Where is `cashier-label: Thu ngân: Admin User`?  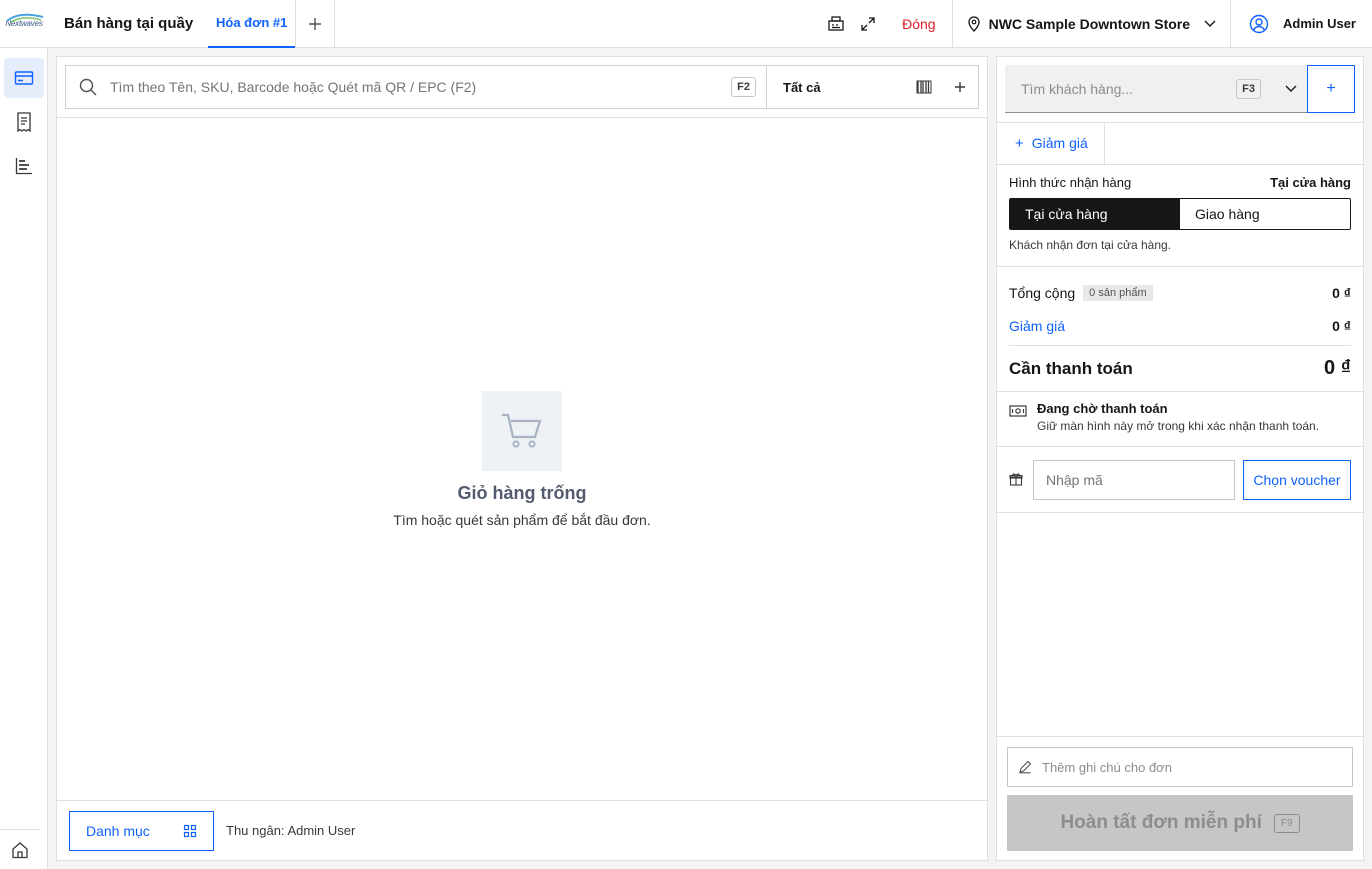 cashier-label: Thu ngân: Admin User is located at coordinates (291, 830).